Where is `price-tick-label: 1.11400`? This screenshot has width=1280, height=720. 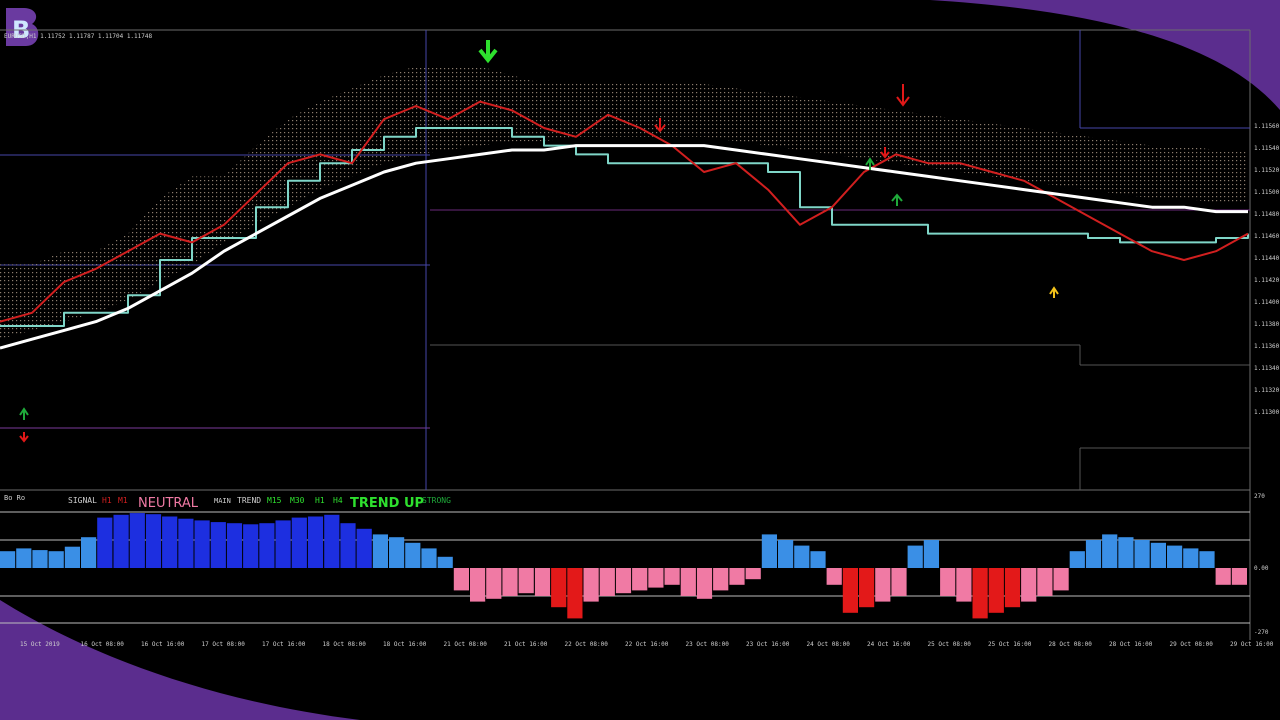 price-tick-label: 1.11400 is located at coordinates (1267, 302).